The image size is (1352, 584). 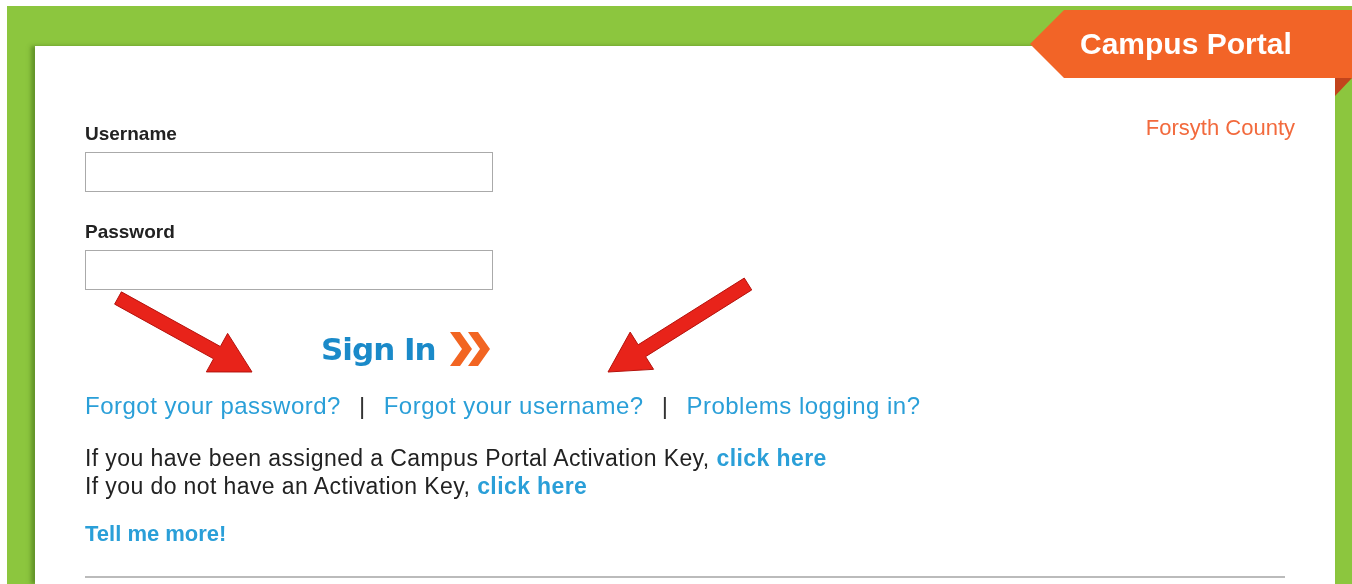 What do you see at coordinates (378, 349) in the screenshot?
I see `sign-in-button: Sign In` at bounding box center [378, 349].